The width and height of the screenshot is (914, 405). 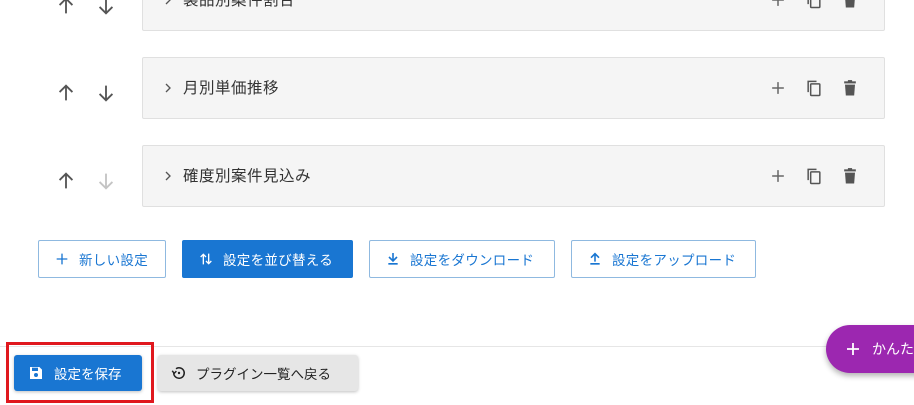 What do you see at coordinates (80, 372) in the screenshot?
I see `save-button-highlight` at bounding box center [80, 372].